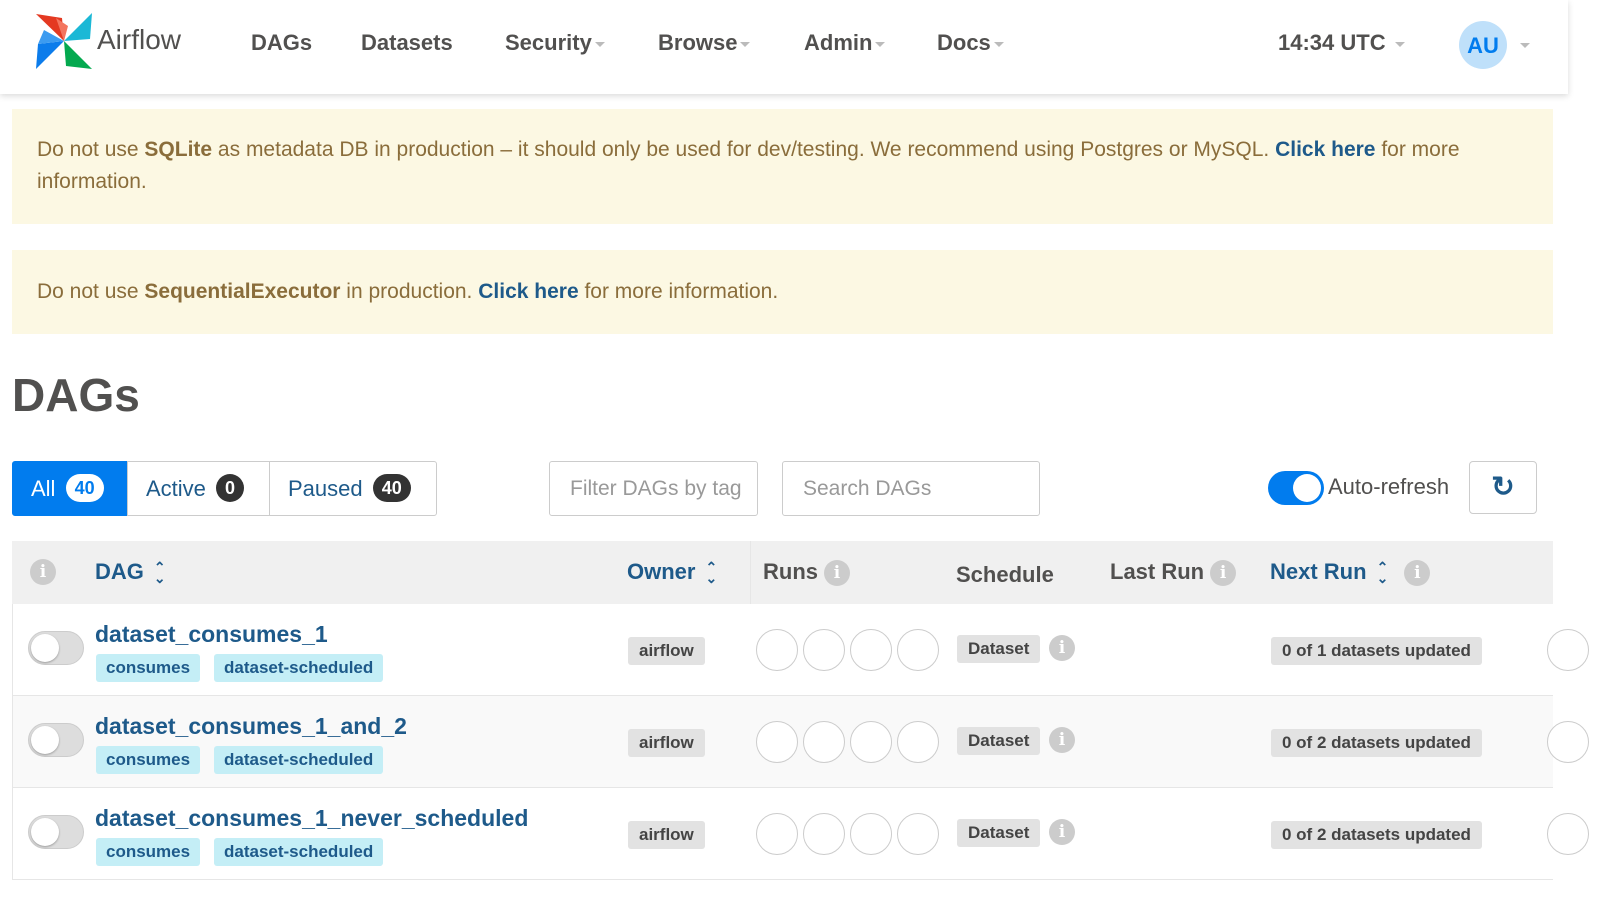 Image resolution: width=1600 pixels, height=902 pixels. I want to click on filter-label: Paused, so click(325, 488).